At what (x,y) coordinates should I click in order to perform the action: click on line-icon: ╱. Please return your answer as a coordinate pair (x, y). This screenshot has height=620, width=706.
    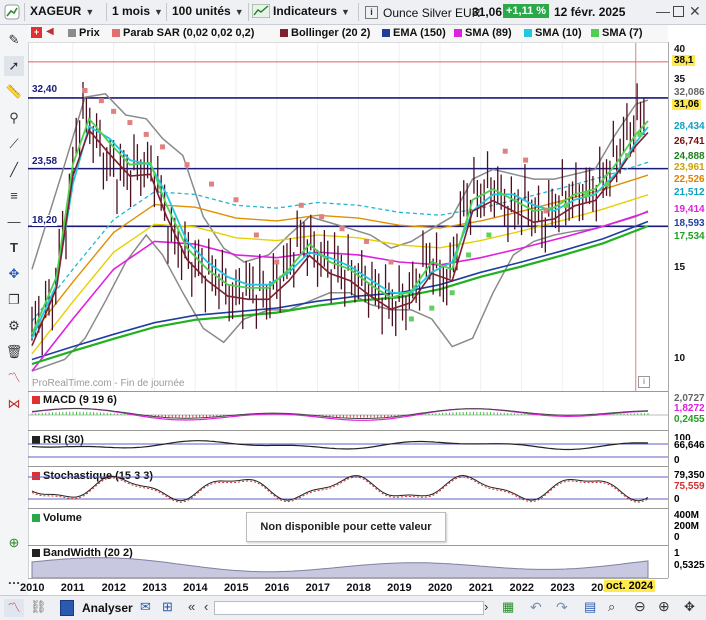
    Looking at the image, I should click on (14, 170).